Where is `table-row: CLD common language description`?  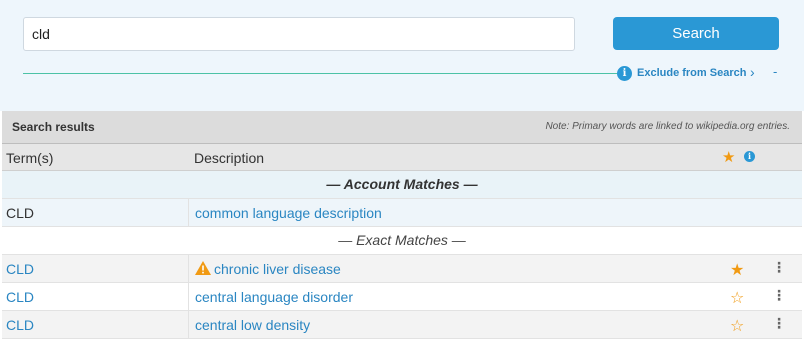
table-row: CLD common language description is located at coordinates (402, 213).